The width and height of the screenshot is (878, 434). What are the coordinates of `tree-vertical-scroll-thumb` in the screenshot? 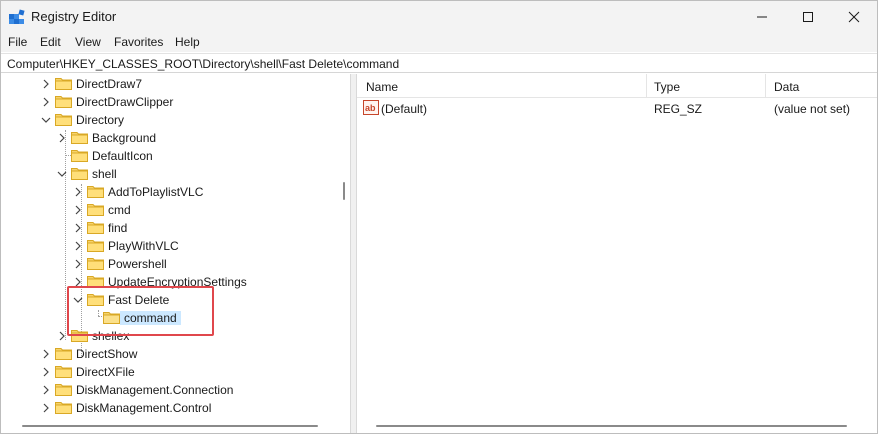 It's located at (344, 191).